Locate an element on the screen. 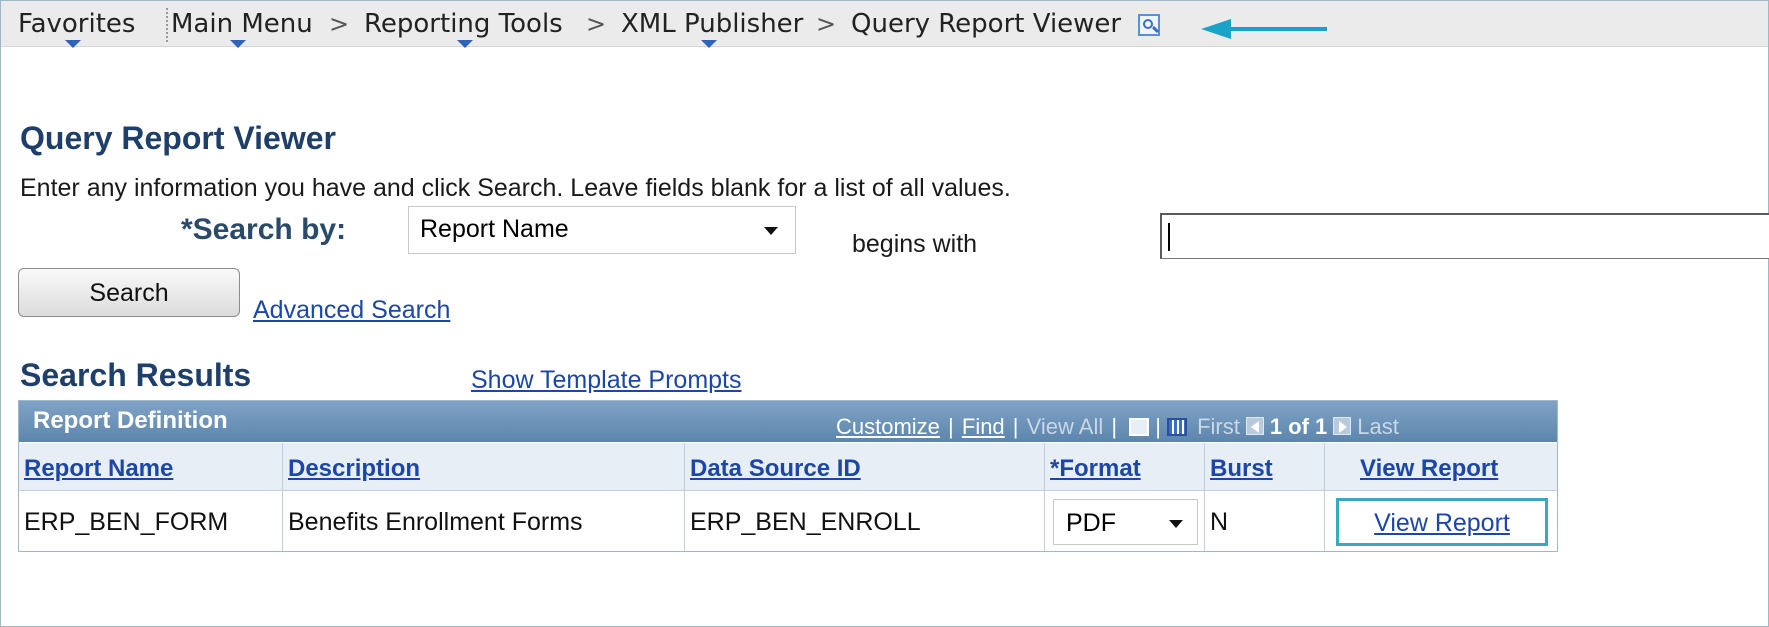  view-report-button: View Report is located at coordinates (1442, 522).